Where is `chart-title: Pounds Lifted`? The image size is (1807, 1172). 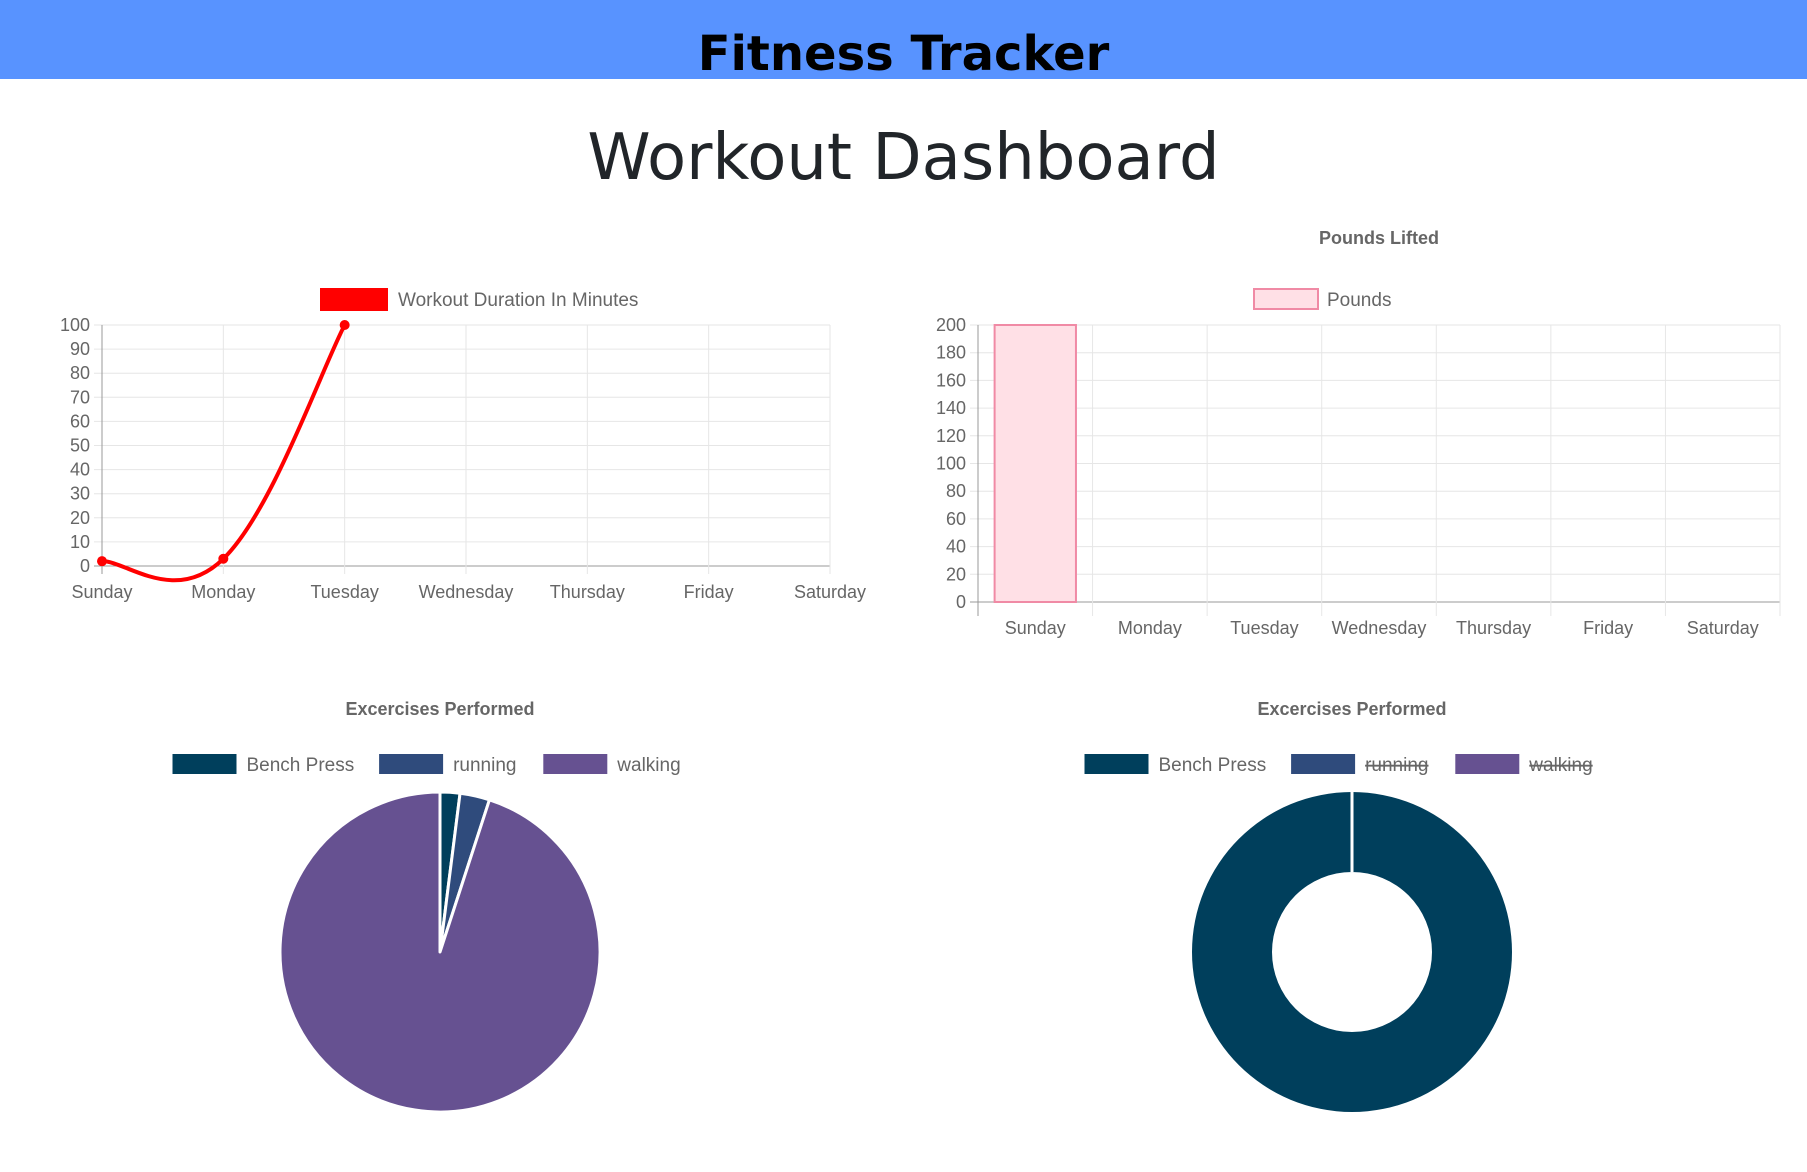
chart-title: Pounds Lifted is located at coordinates (1379, 238).